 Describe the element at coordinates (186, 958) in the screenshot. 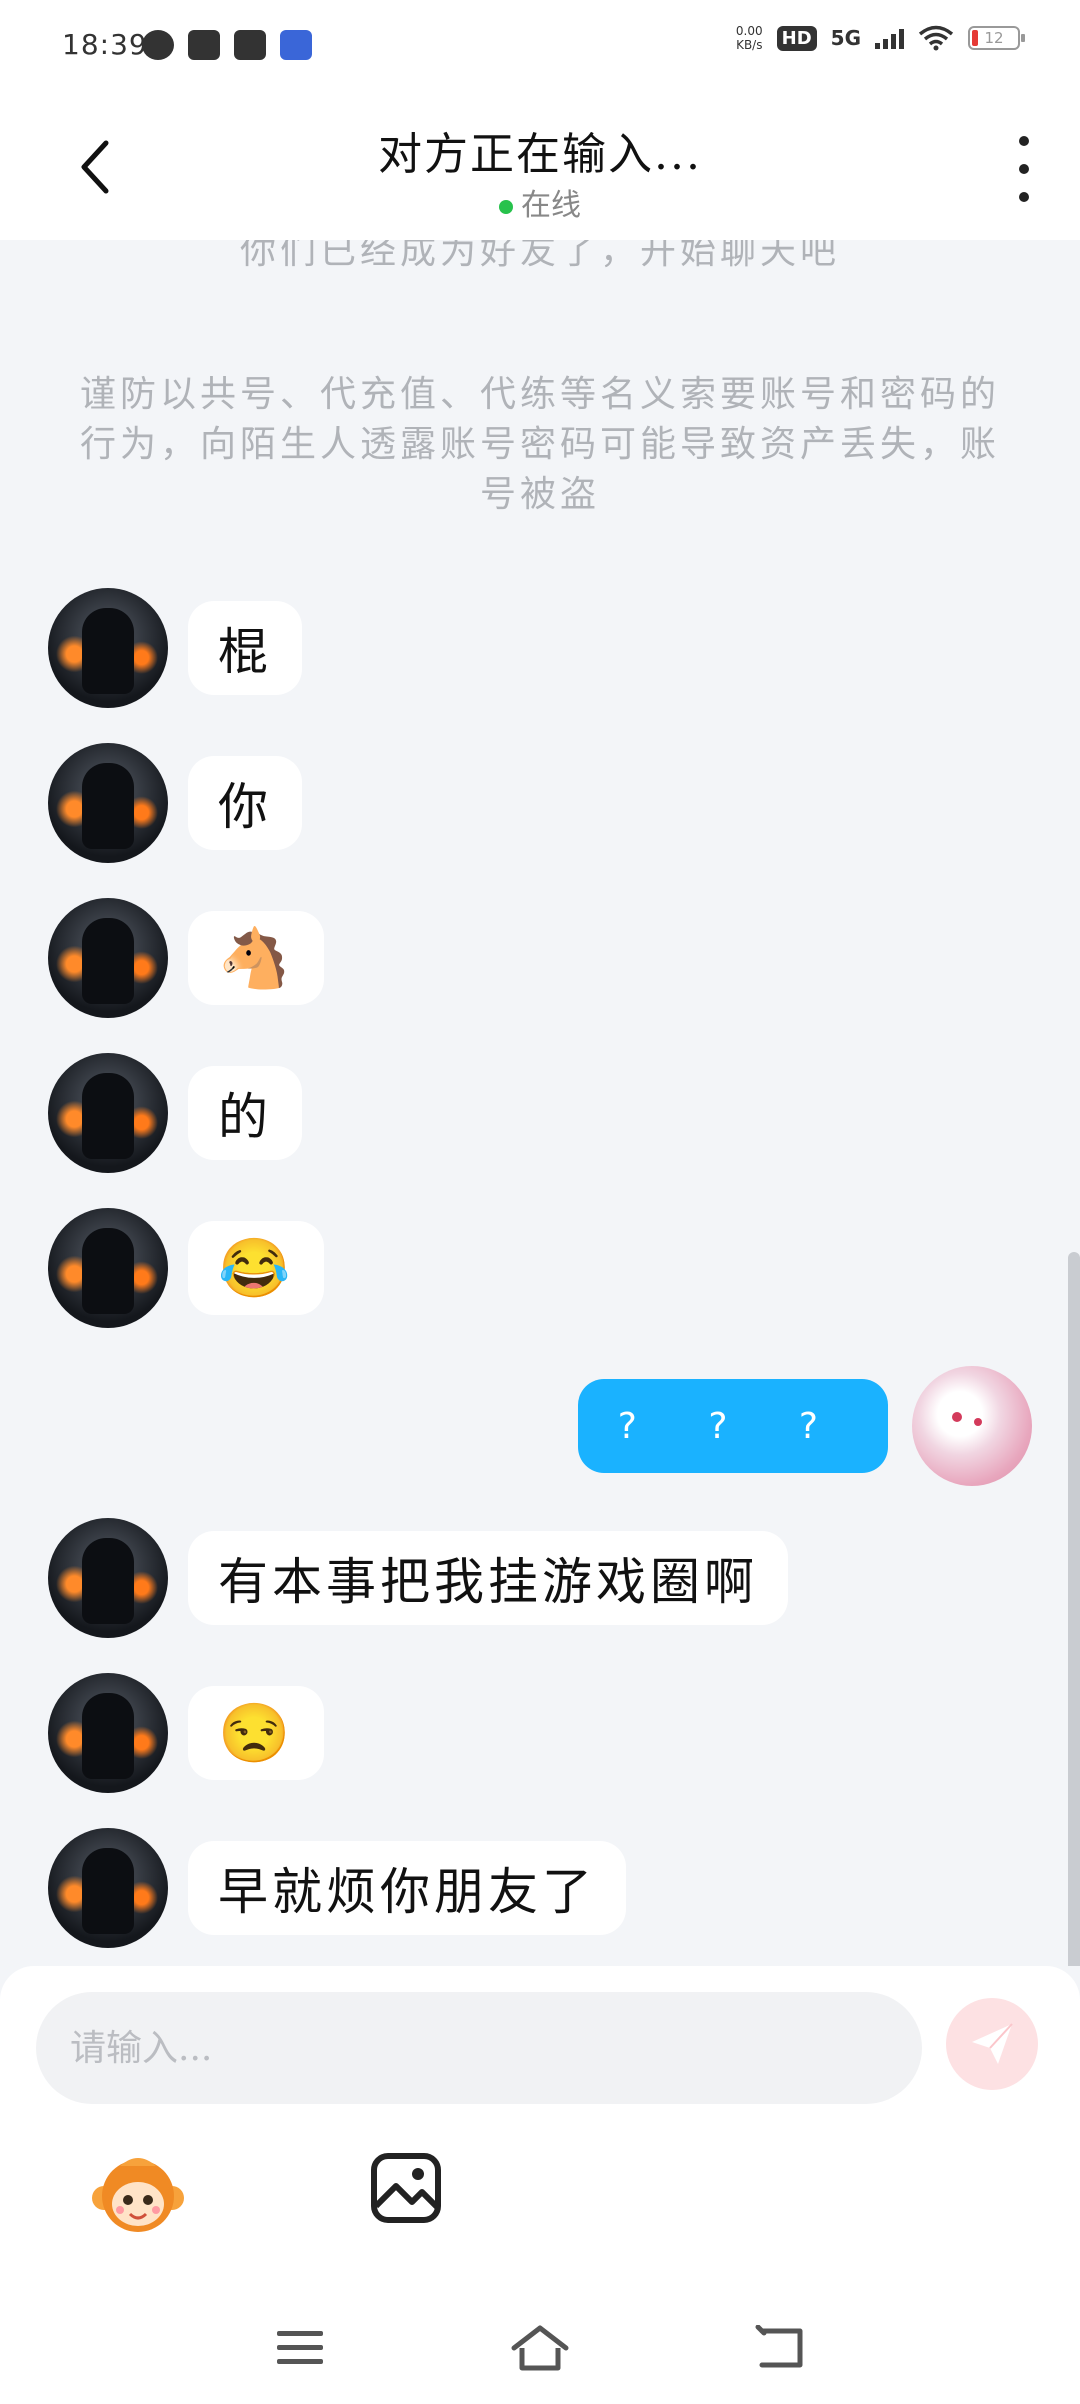

I see `message-row: 🐴` at that location.